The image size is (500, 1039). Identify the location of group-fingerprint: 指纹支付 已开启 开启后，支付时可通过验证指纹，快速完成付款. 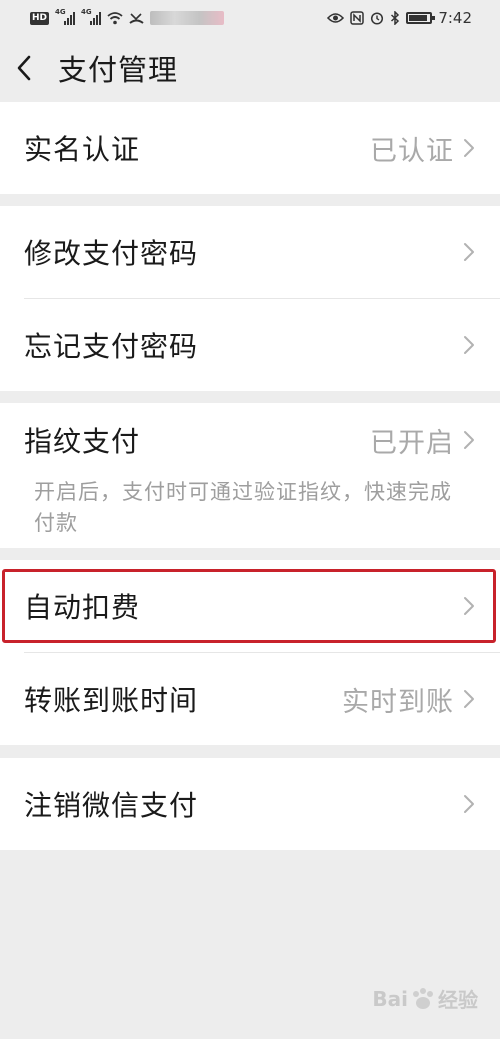
(250, 475).